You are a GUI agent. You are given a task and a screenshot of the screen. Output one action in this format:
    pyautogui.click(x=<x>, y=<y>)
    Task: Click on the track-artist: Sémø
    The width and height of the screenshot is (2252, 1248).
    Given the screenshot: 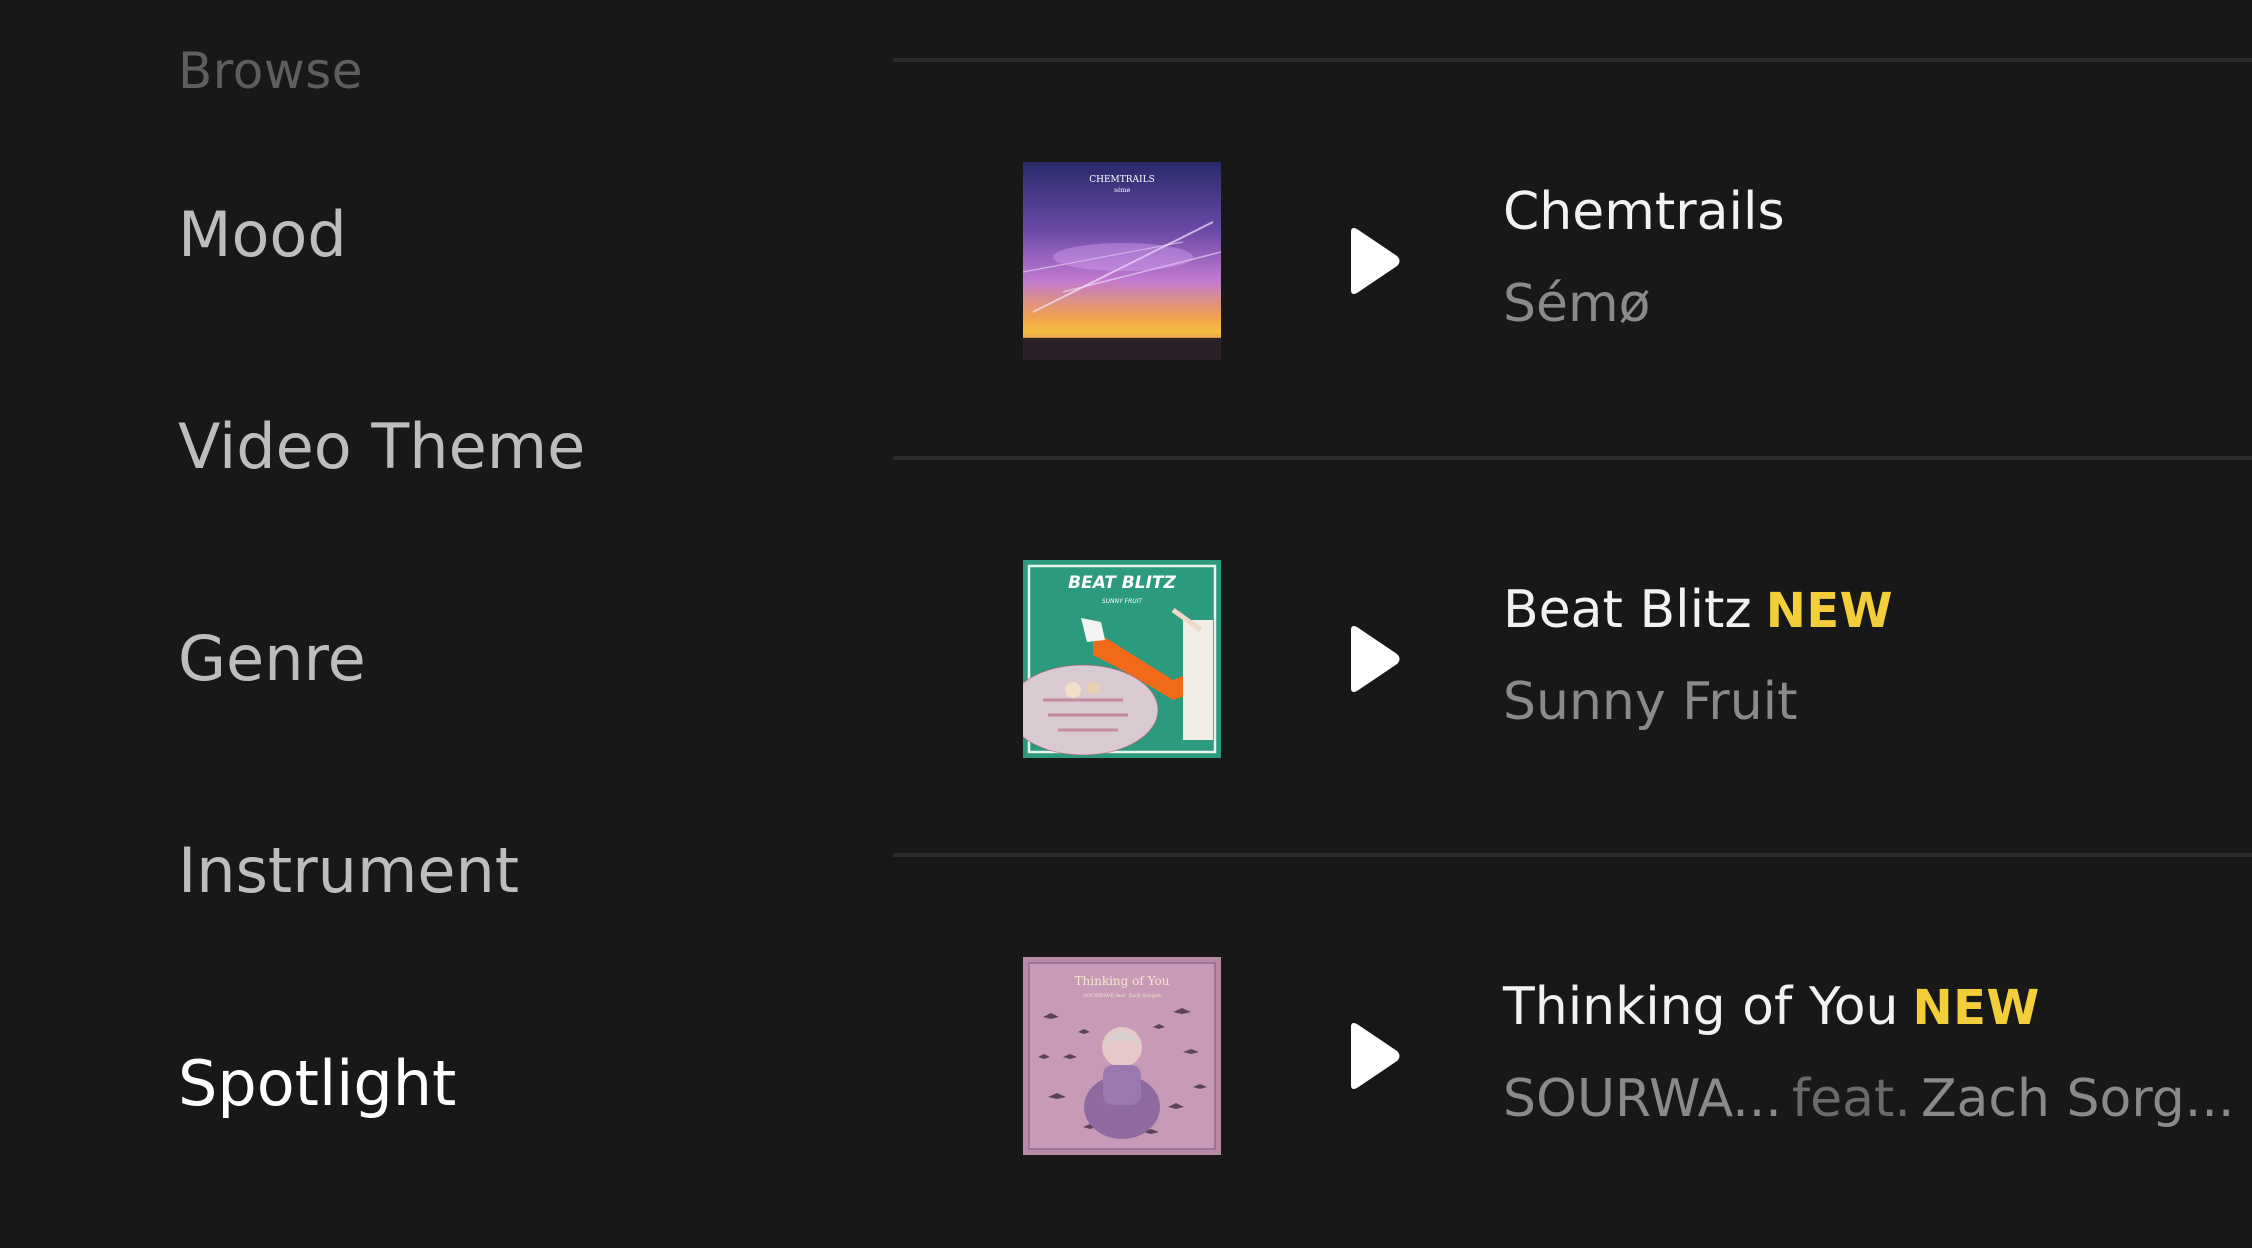 What is the action you would take?
    pyautogui.click(x=1576, y=304)
    